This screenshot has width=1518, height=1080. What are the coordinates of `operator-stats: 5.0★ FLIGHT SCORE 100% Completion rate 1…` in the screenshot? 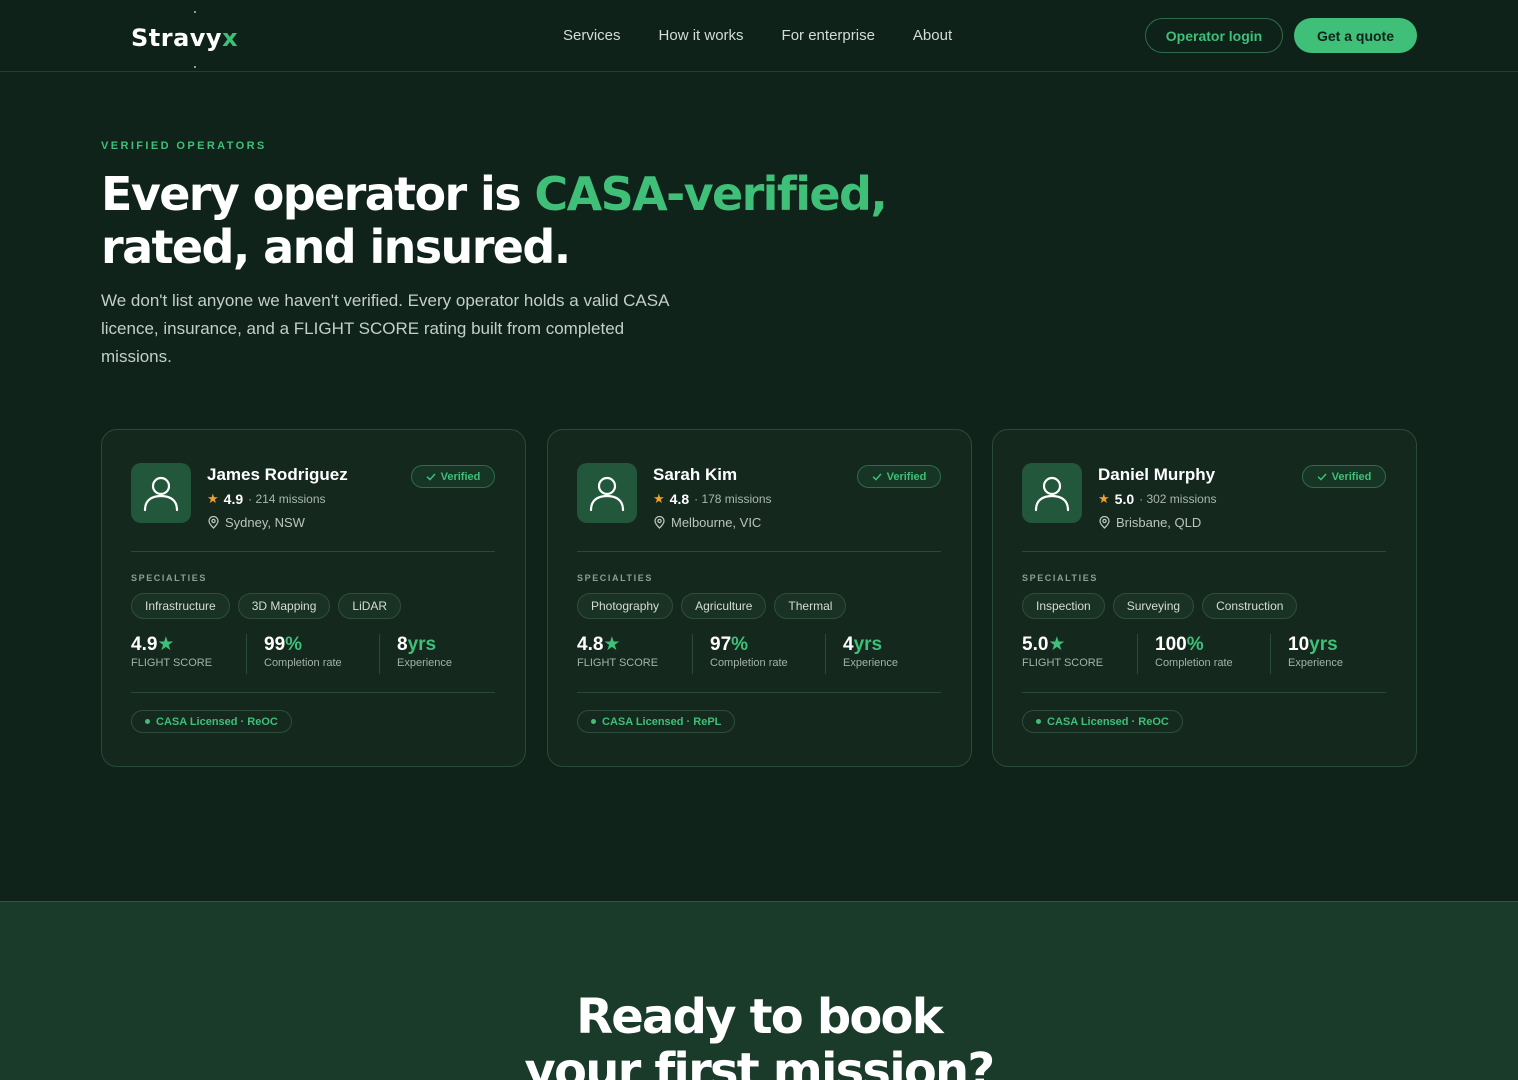 It's located at (1204, 654).